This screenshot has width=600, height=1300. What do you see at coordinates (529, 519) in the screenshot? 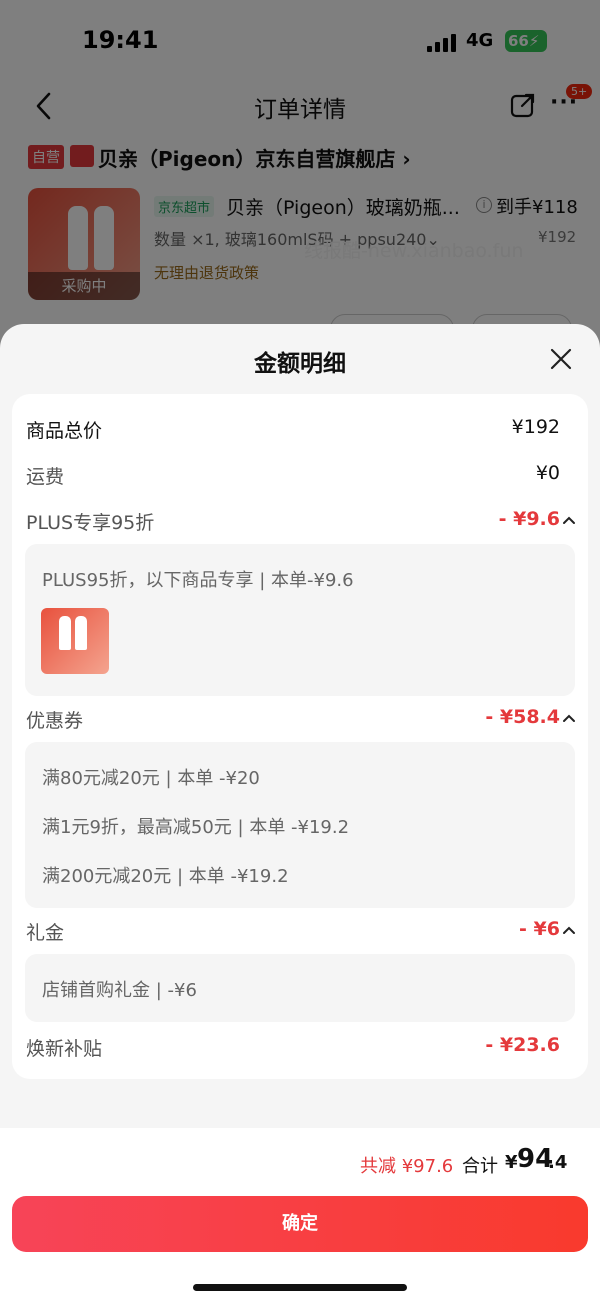
I see `plus-discount-amount: - ¥9.6` at bounding box center [529, 519].